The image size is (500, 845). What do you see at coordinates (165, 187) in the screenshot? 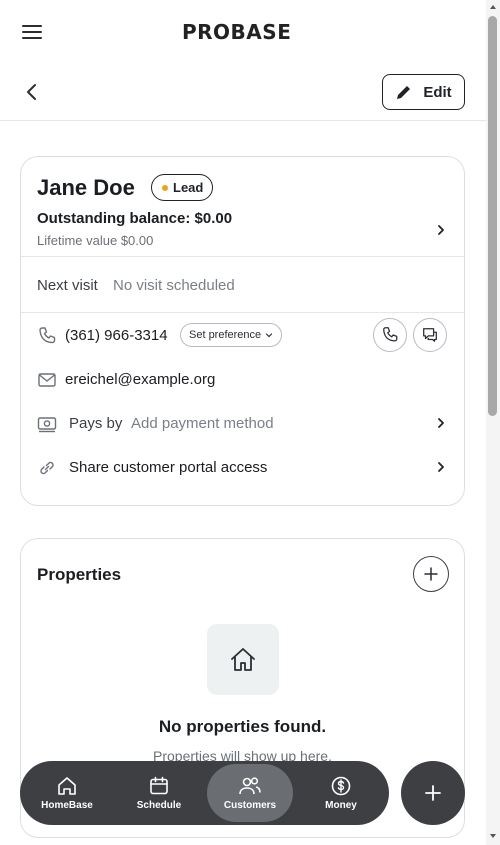
I see `status-dot` at bounding box center [165, 187].